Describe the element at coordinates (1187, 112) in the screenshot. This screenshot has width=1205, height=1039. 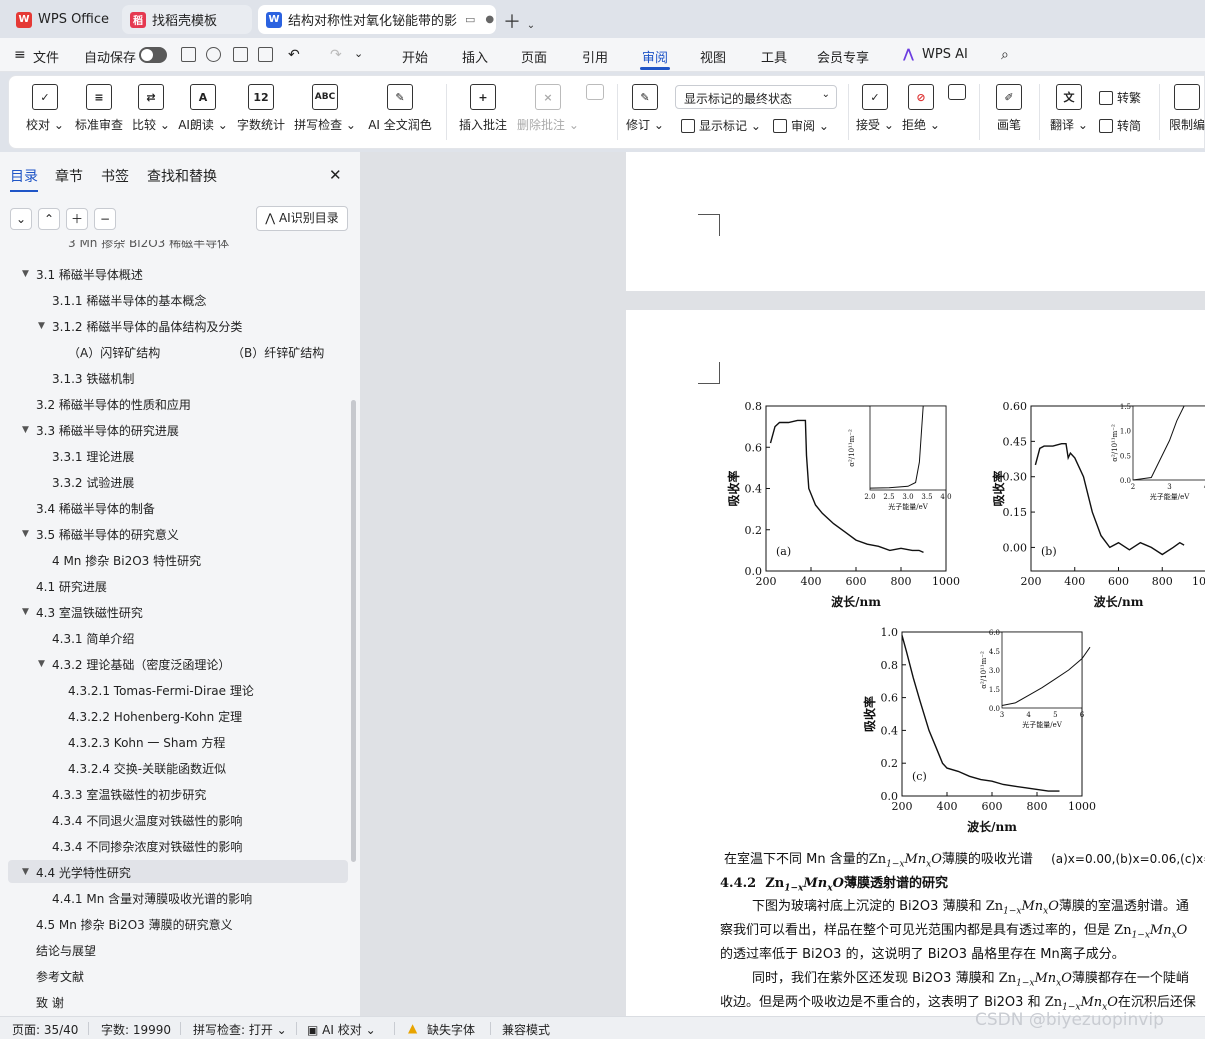
I see `restrict-editing-button: 限制编` at that location.